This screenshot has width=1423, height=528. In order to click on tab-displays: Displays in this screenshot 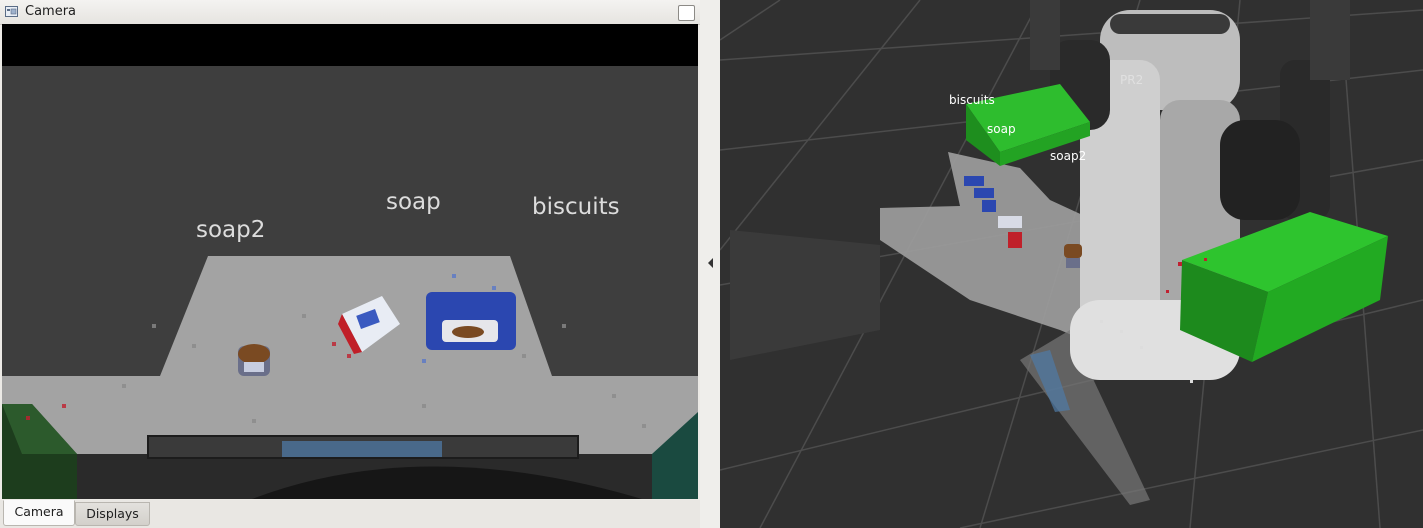, I will do `click(112, 514)`.